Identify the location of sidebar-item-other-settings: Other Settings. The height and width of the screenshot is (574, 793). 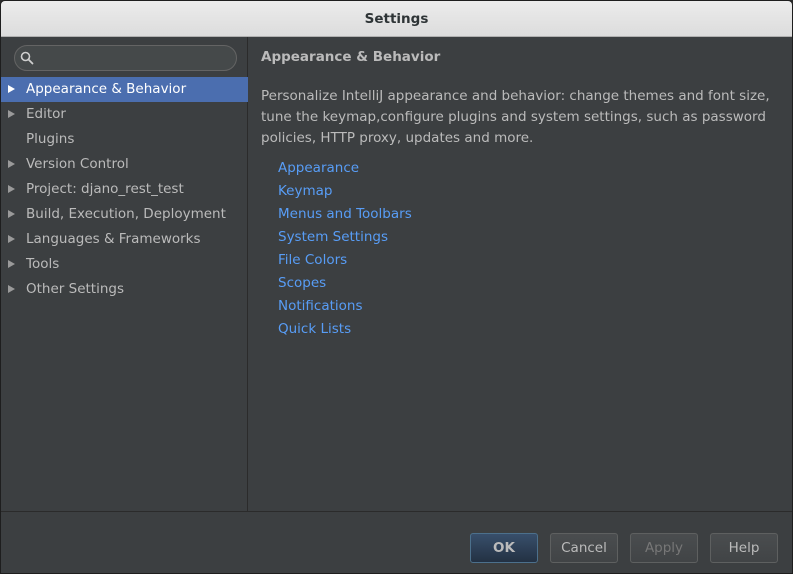
(124, 289).